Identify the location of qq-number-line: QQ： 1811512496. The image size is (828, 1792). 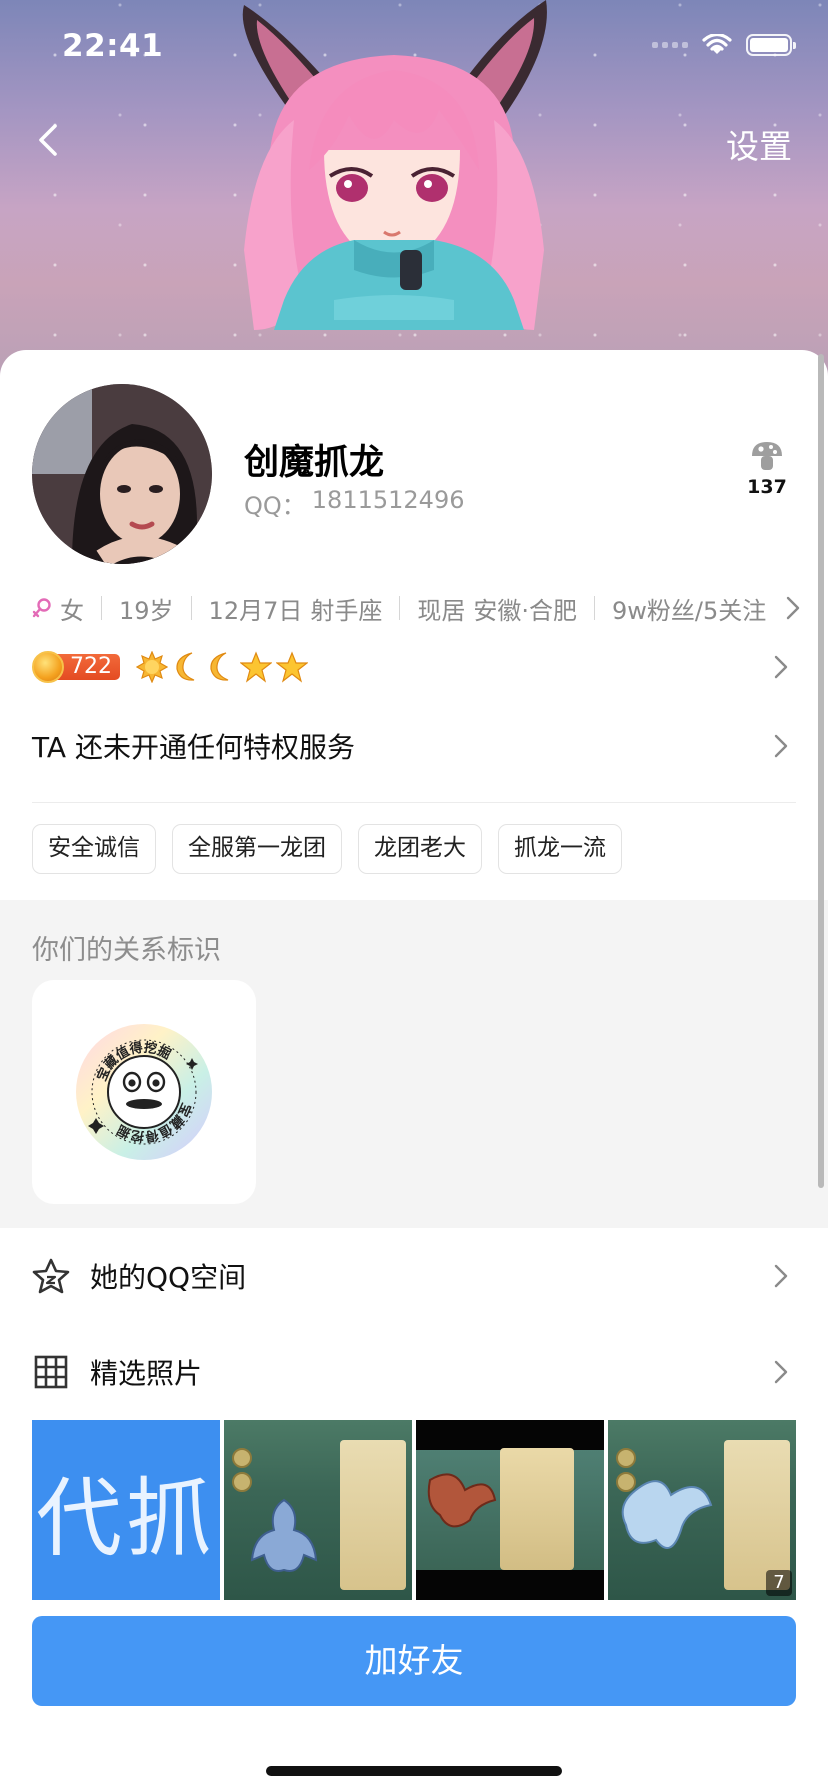
(354, 503).